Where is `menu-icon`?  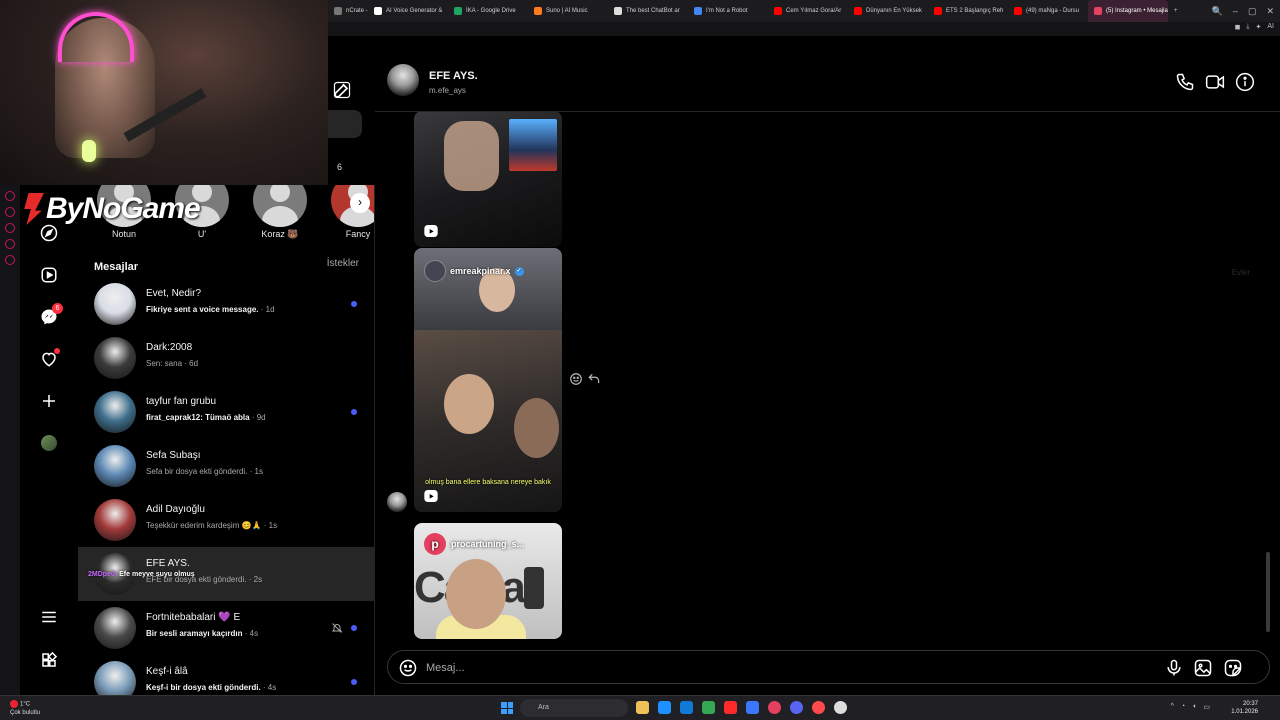 menu-icon is located at coordinates (49, 617).